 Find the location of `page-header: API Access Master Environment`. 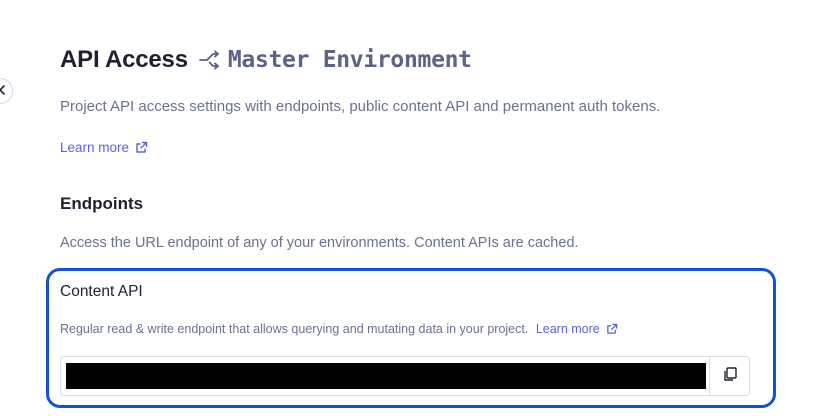

page-header: API Access Master Environment is located at coordinates (266, 60).